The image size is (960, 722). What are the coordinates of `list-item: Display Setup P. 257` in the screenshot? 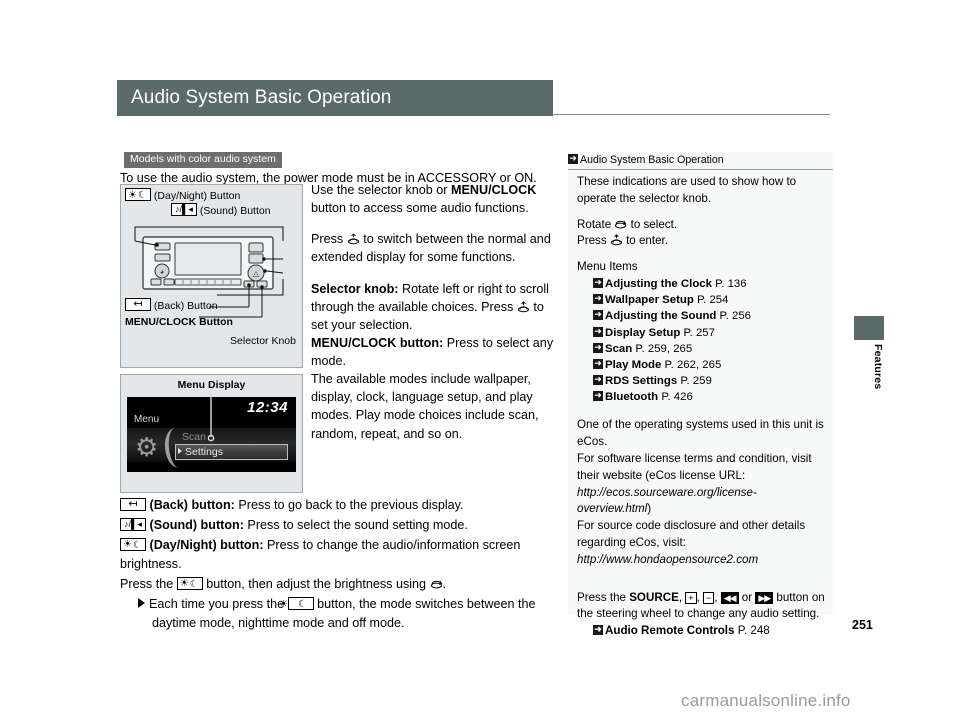 It's located at (710, 333).